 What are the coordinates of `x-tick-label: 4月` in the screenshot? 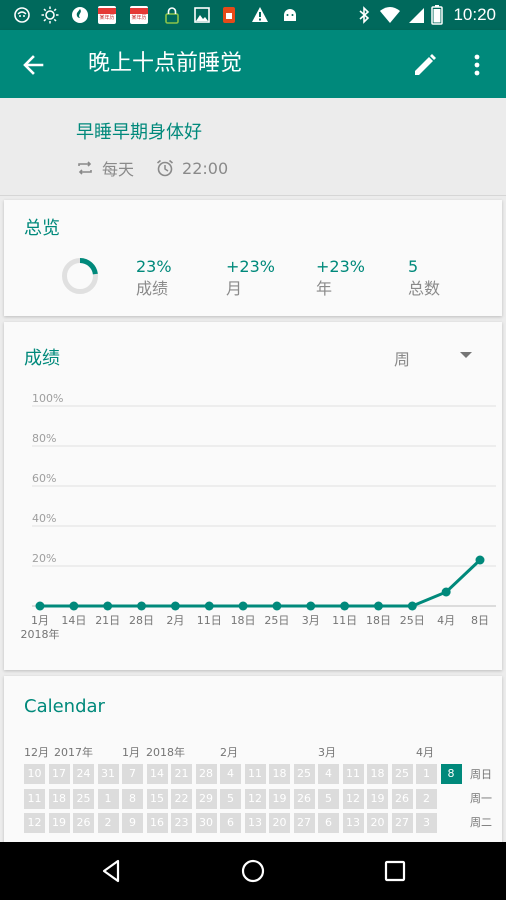 It's located at (446, 620).